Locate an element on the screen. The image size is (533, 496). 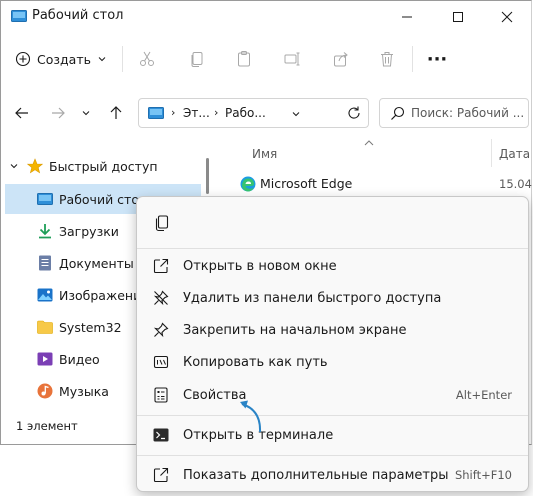
rename-icon is located at coordinates (292, 59).